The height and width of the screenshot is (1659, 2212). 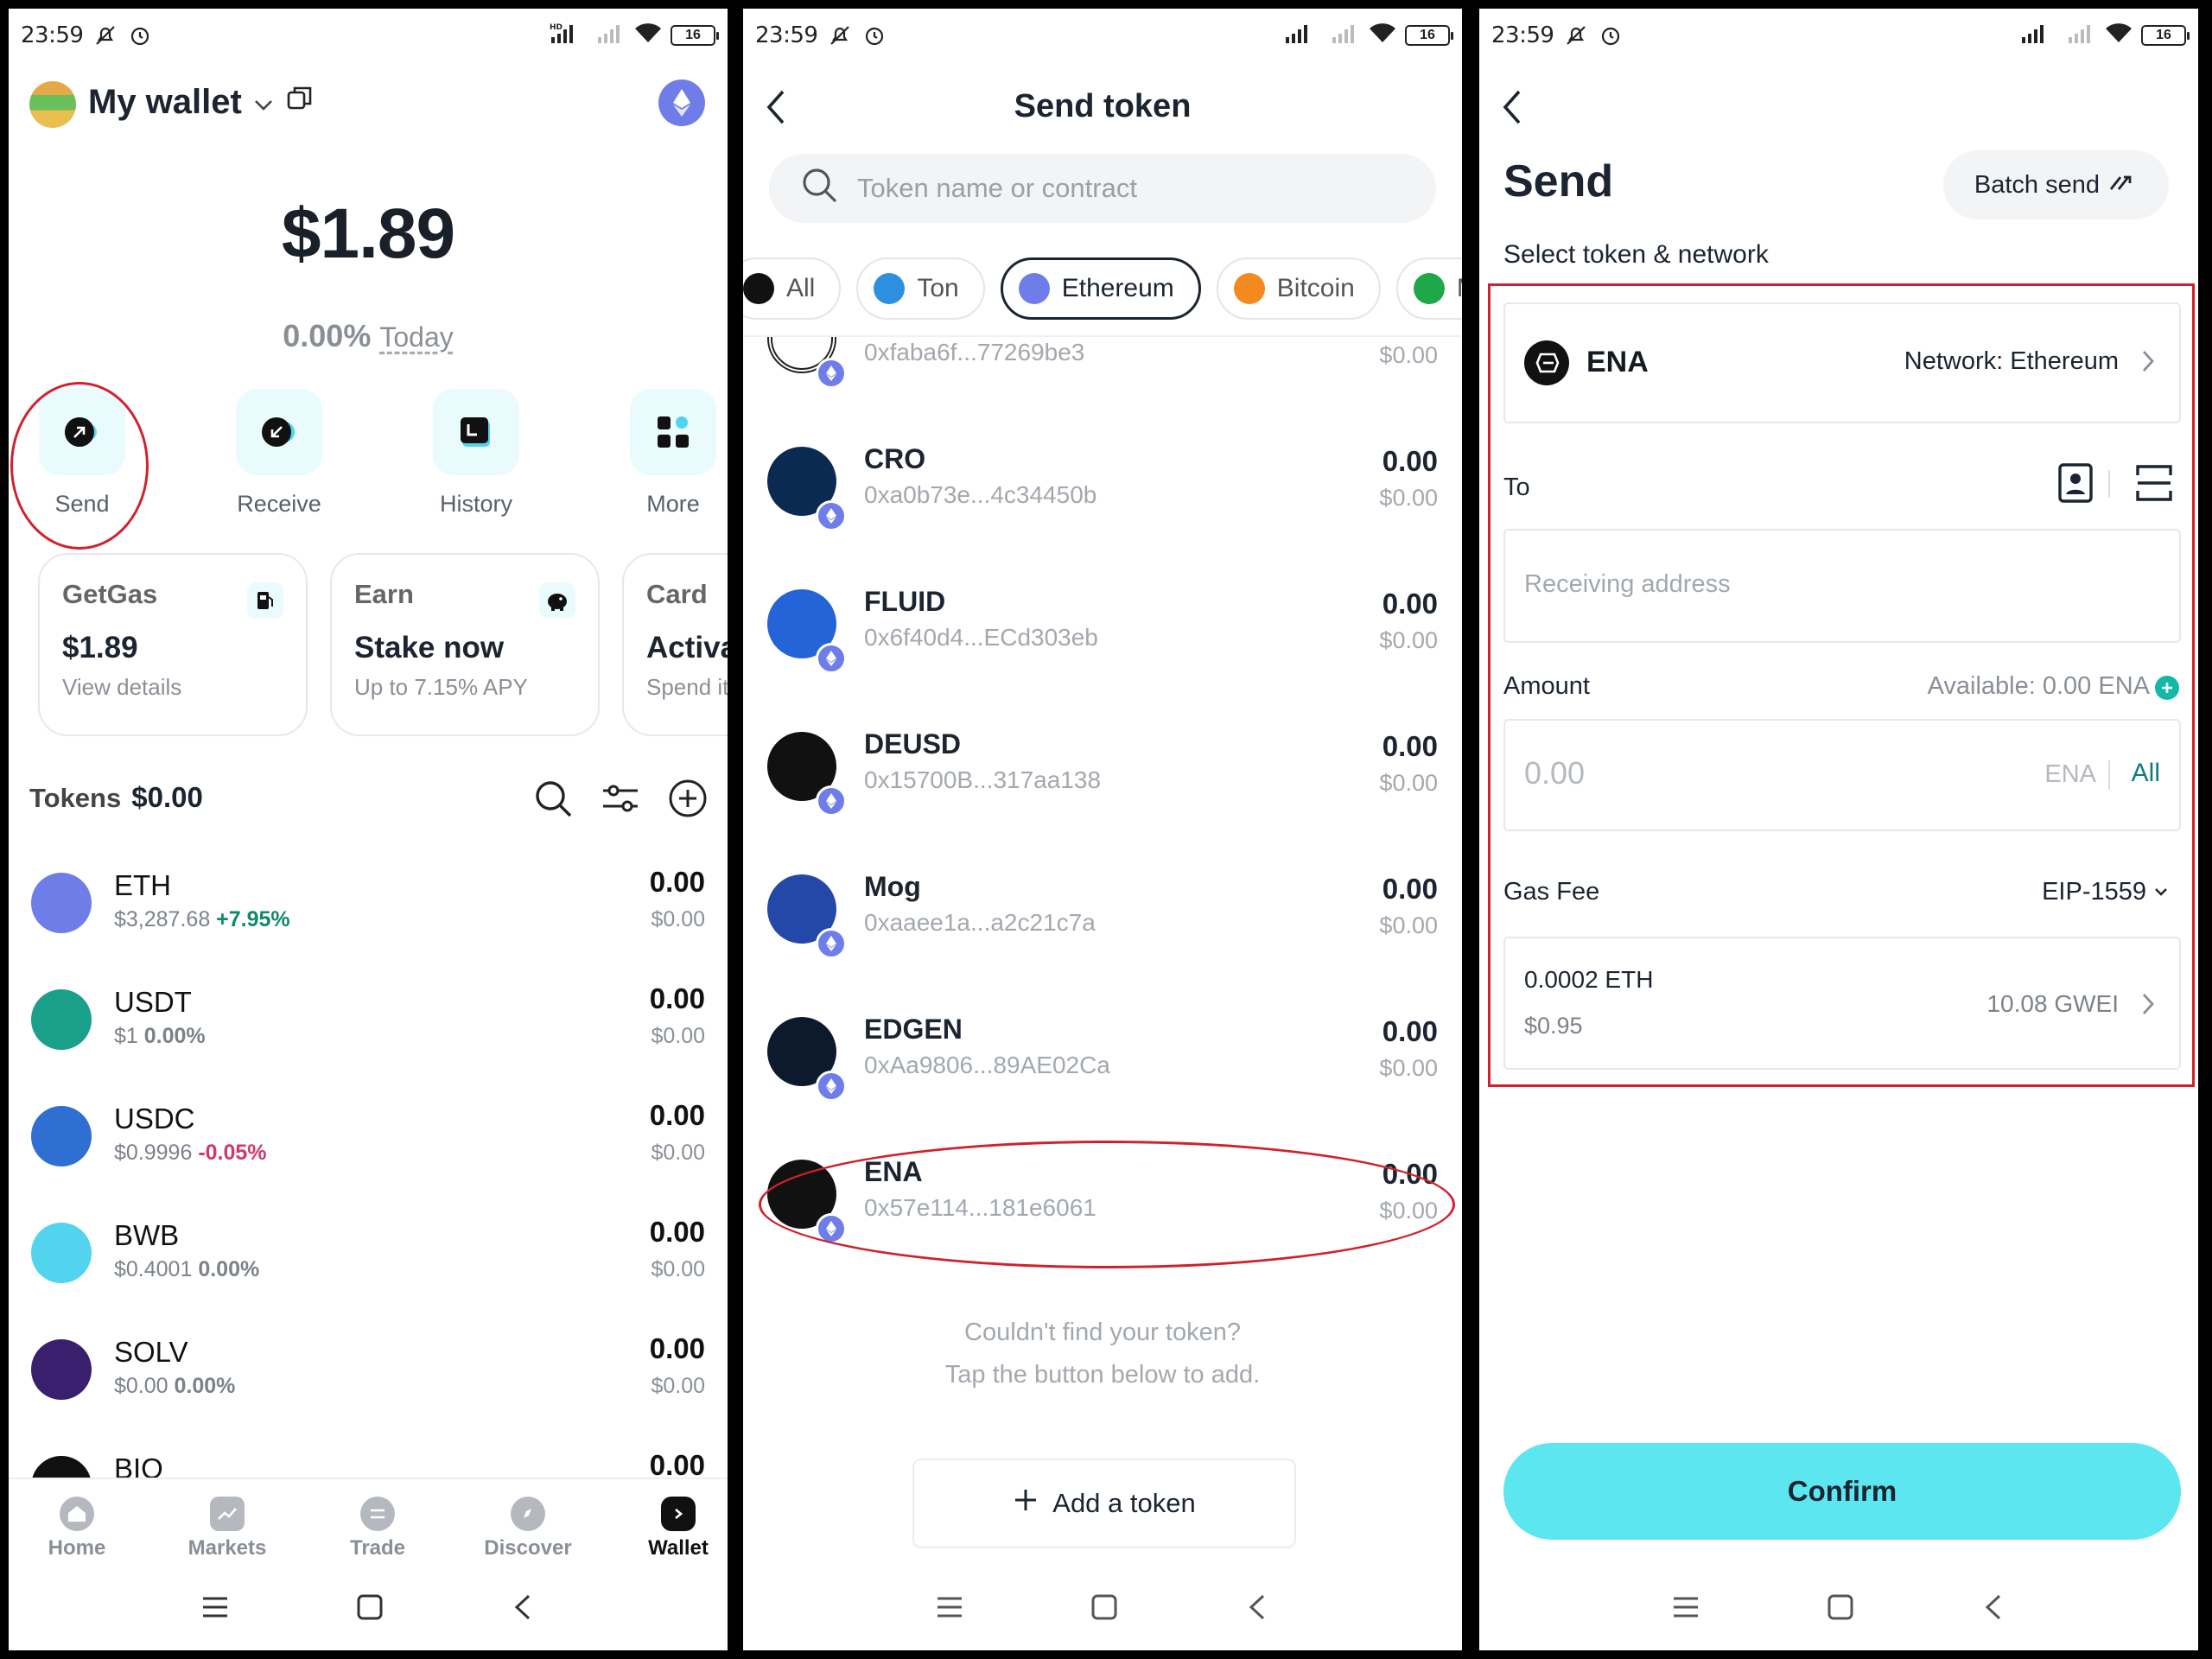 I want to click on address-book-icon, so click(x=2075, y=485).